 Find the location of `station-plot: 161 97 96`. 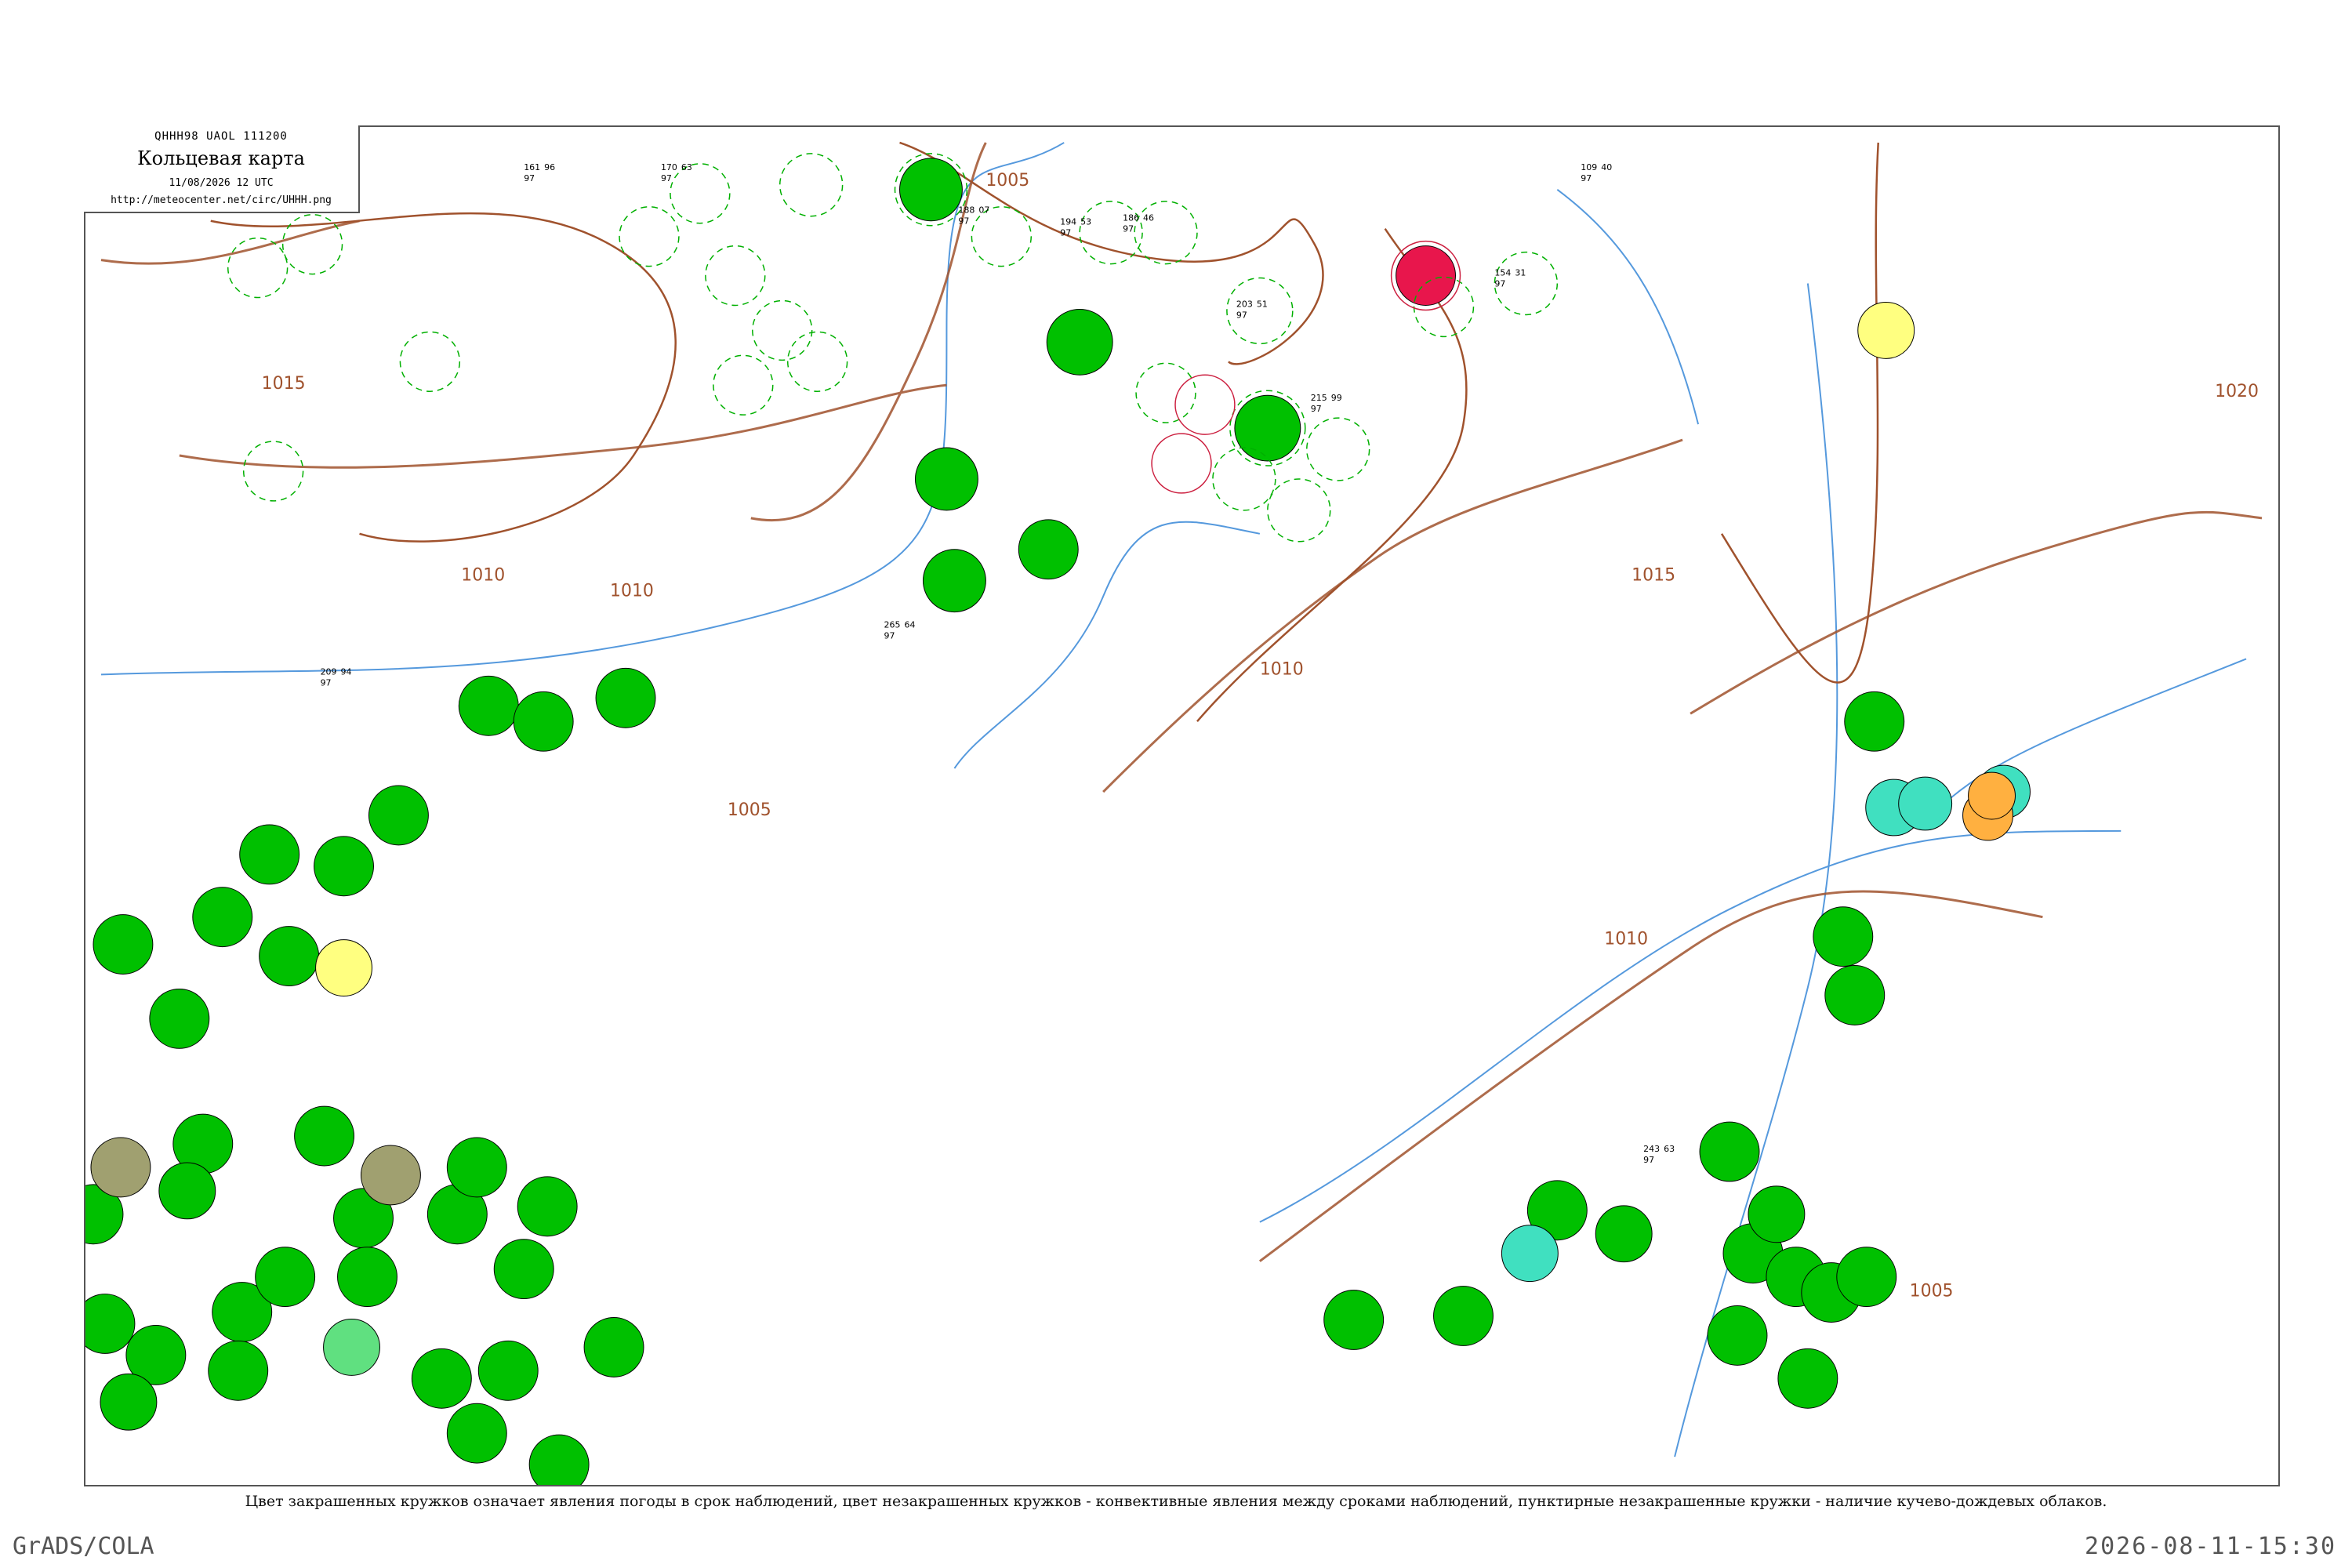

station-plot: 161 97 96 is located at coordinates (539, 172).